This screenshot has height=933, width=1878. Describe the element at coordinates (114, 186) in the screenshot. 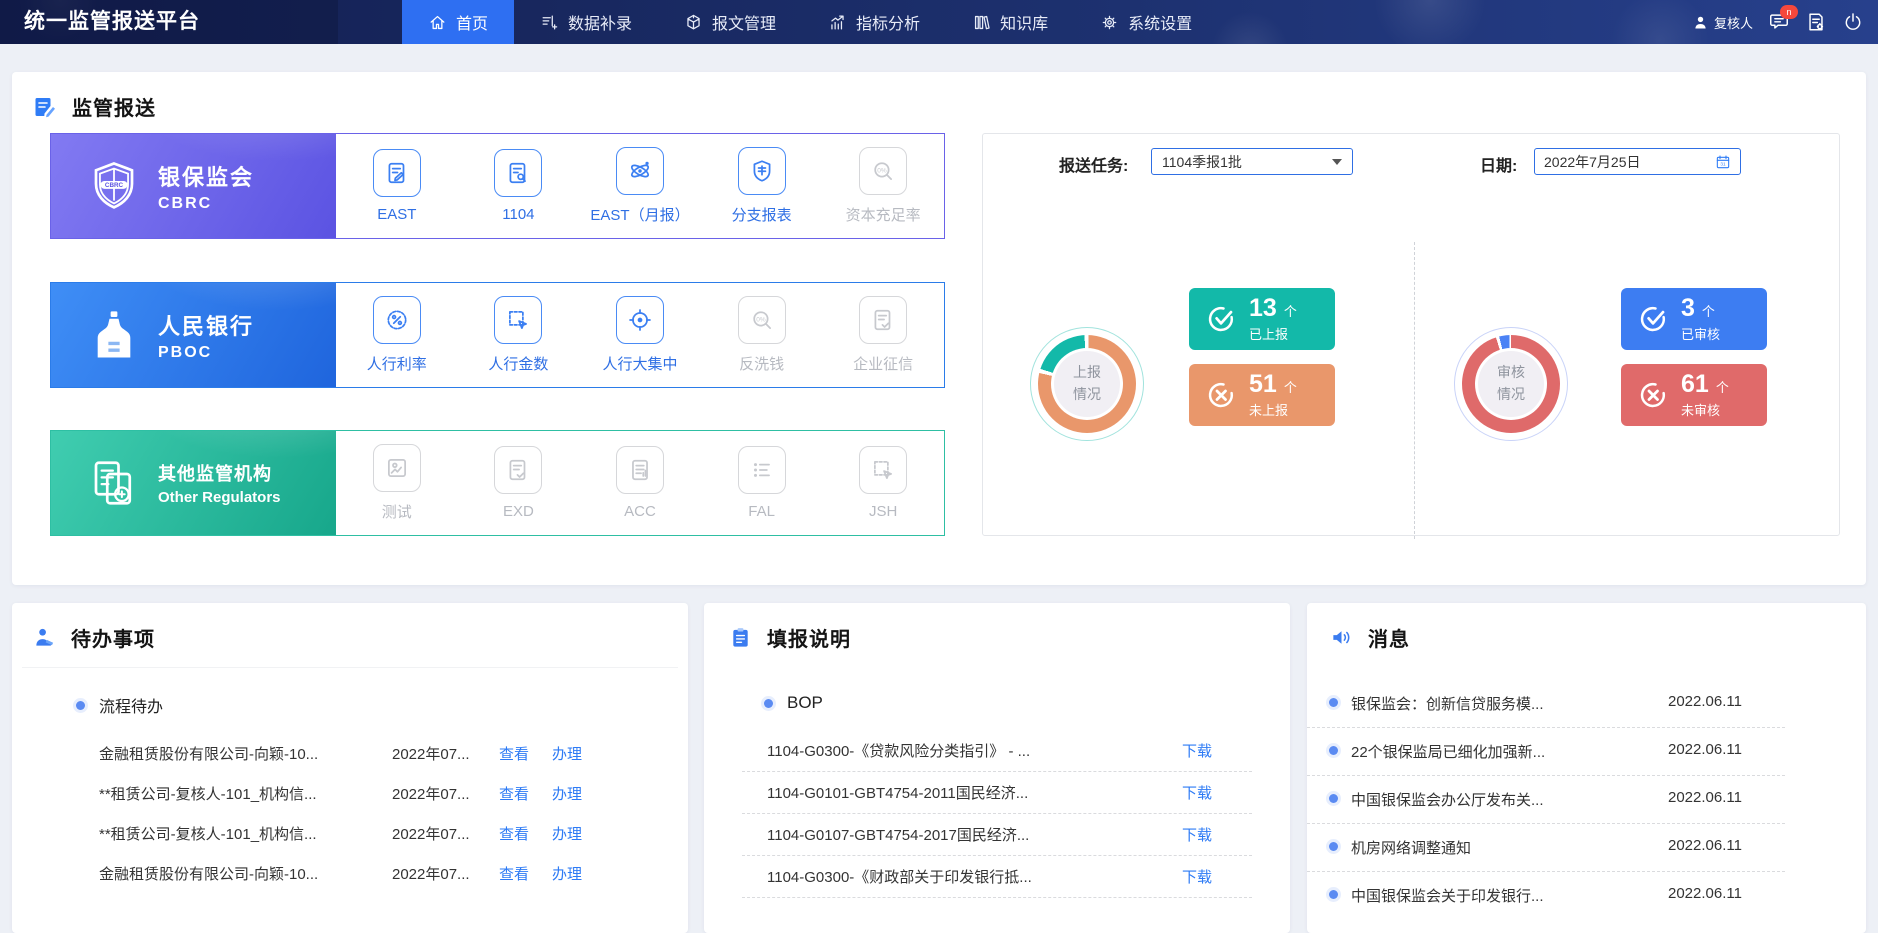

I see `cbrc-shield-icon` at that location.